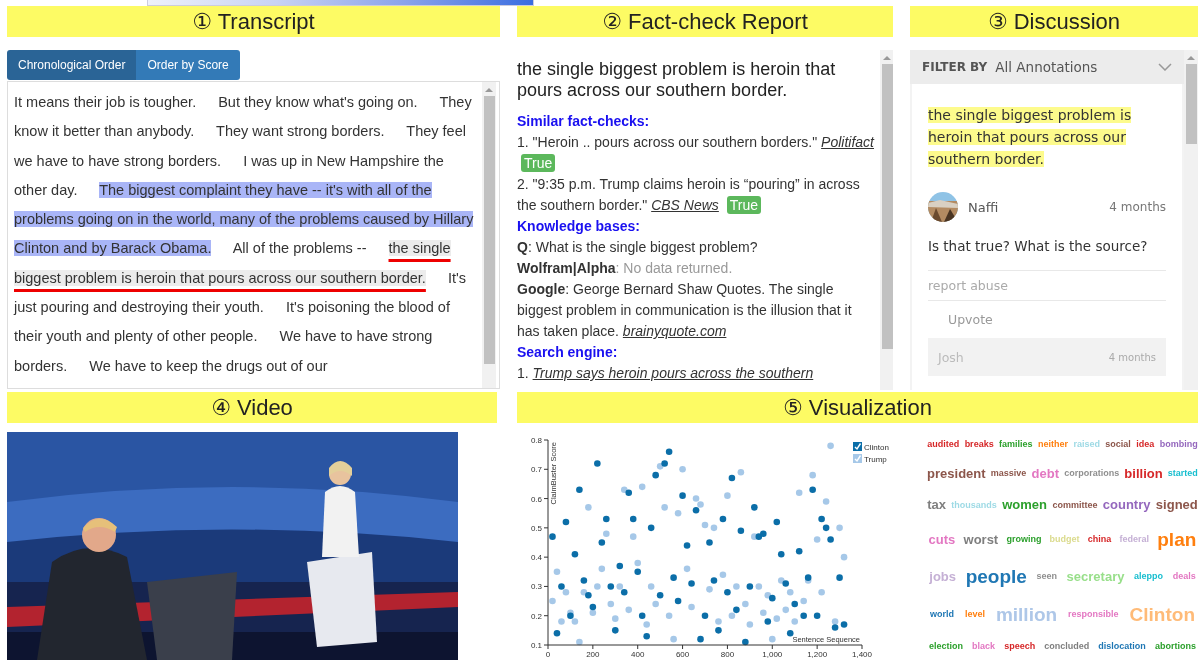  What do you see at coordinates (253, 21) in the screenshot?
I see `panel-header: ① Transcript` at bounding box center [253, 21].